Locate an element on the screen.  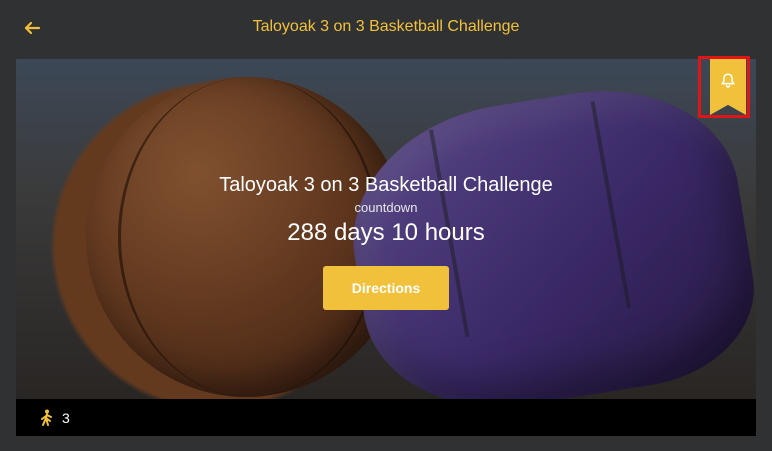
page-title: Taloyoak 3 on 3 Basketball Challenge is located at coordinates (386, 26).